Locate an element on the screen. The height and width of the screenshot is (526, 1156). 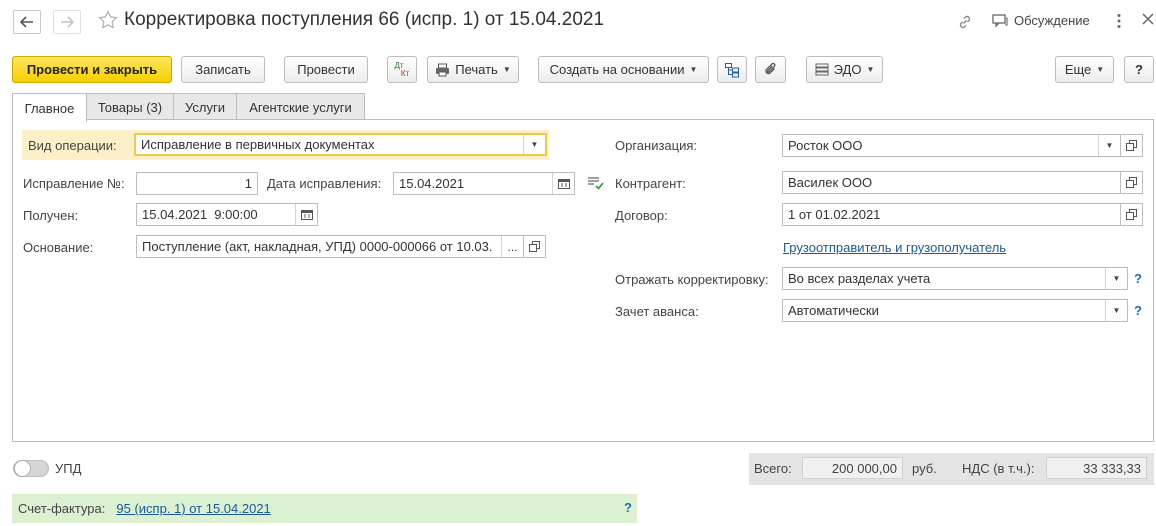
open-organization-icon is located at coordinates (1132, 145).